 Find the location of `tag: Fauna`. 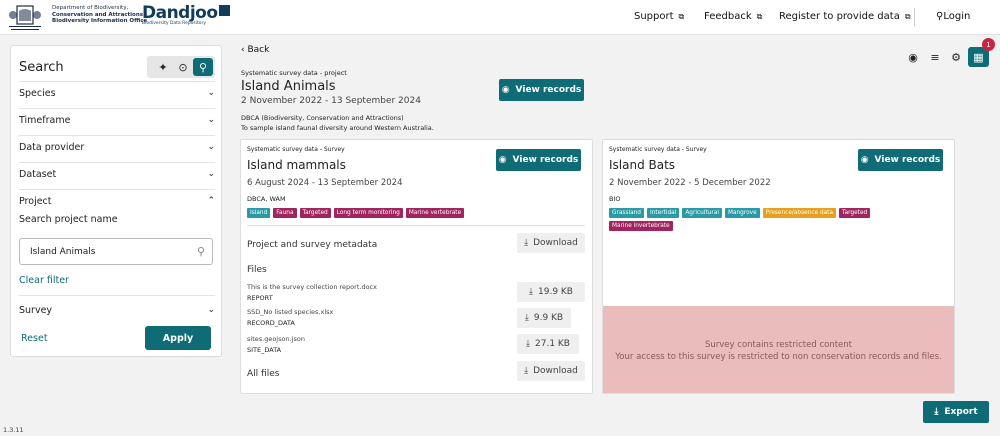

tag: Fauna is located at coordinates (285, 213).